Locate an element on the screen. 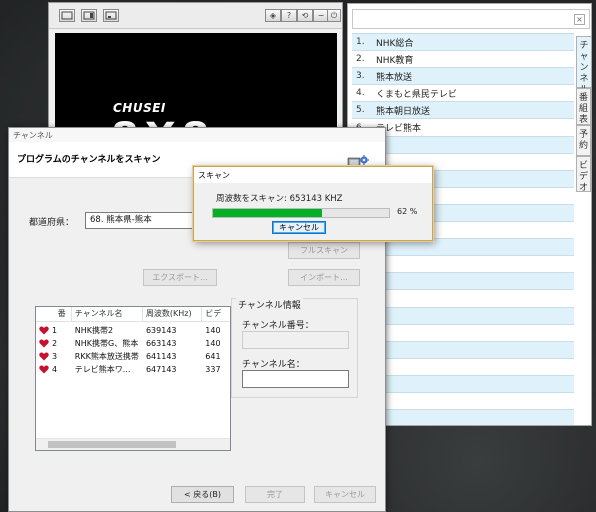 The height and width of the screenshot is (512, 596). table-cell-freq: 663143 is located at coordinates (161, 343).